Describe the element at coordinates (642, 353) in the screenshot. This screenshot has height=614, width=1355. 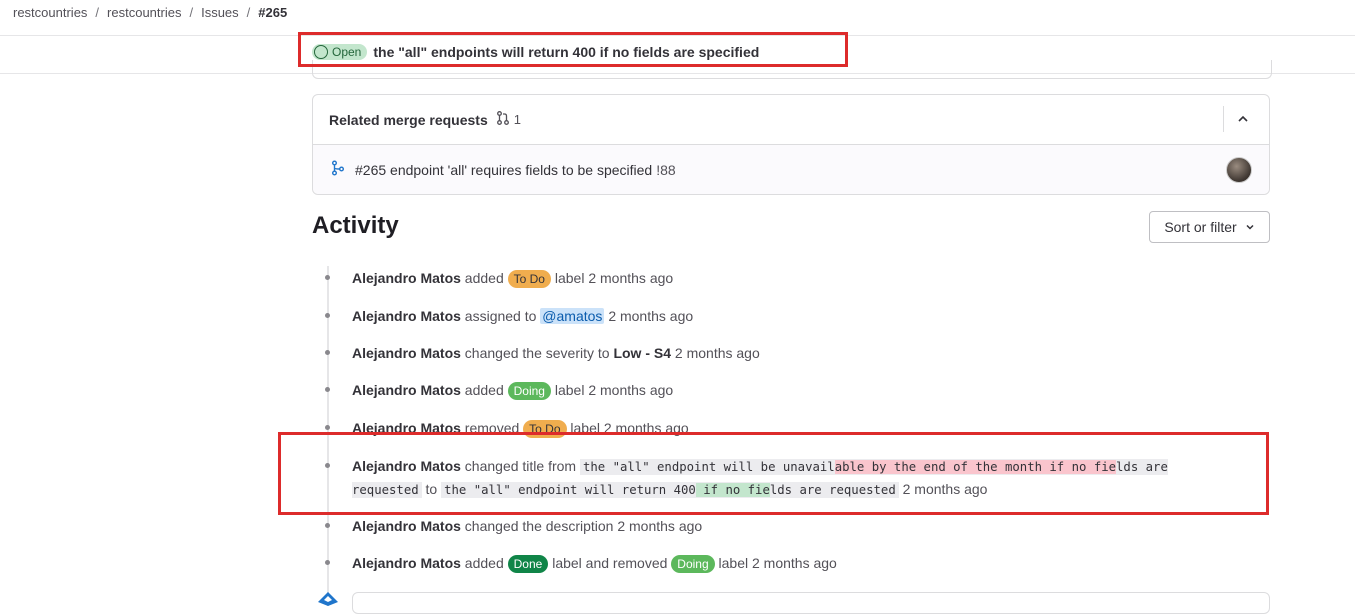
I see `severity-value: Low - S4` at that location.